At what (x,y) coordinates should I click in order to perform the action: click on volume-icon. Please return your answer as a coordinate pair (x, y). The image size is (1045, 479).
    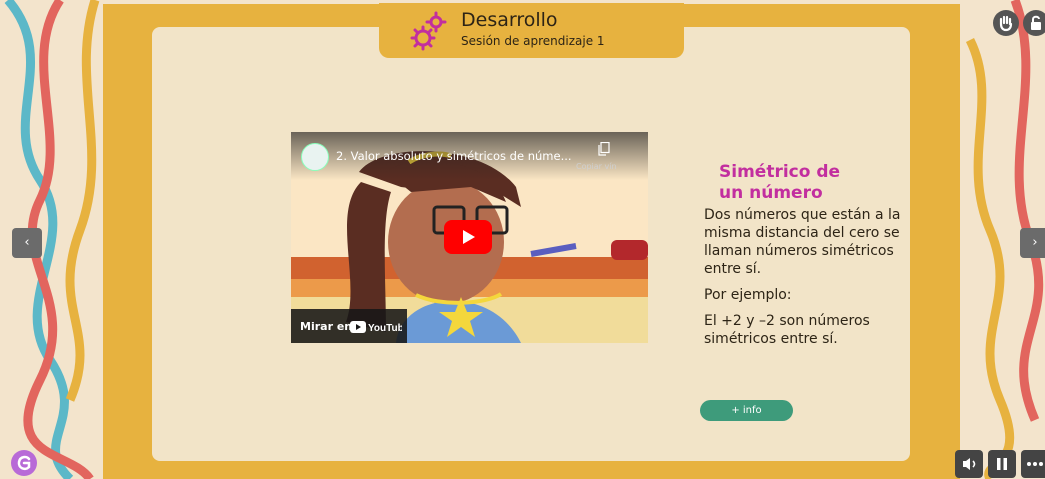
    Looking at the image, I should click on (969, 464).